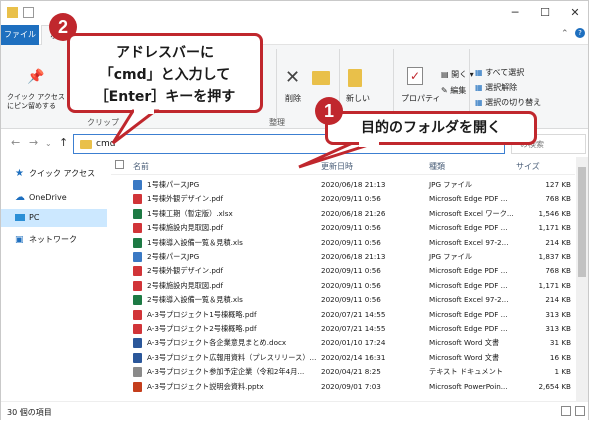  Describe the element at coordinates (105, 144) in the screenshot. I see `address-input: cmd` at that location.